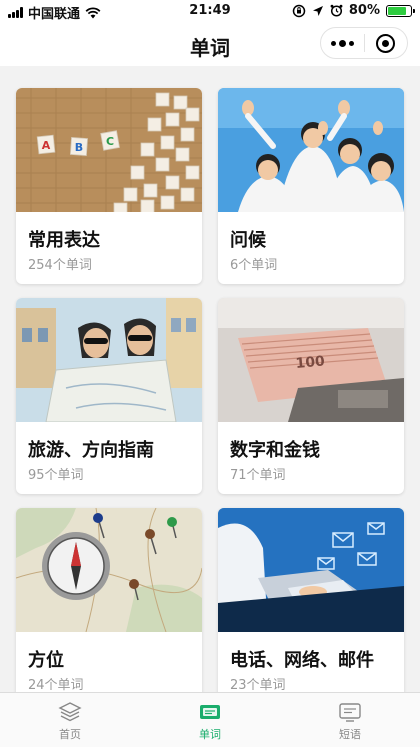 Image resolution: width=420 pixels, height=747 pixels. What do you see at coordinates (110, 141) in the screenshot?
I see `svg-text: C` at bounding box center [110, 141].